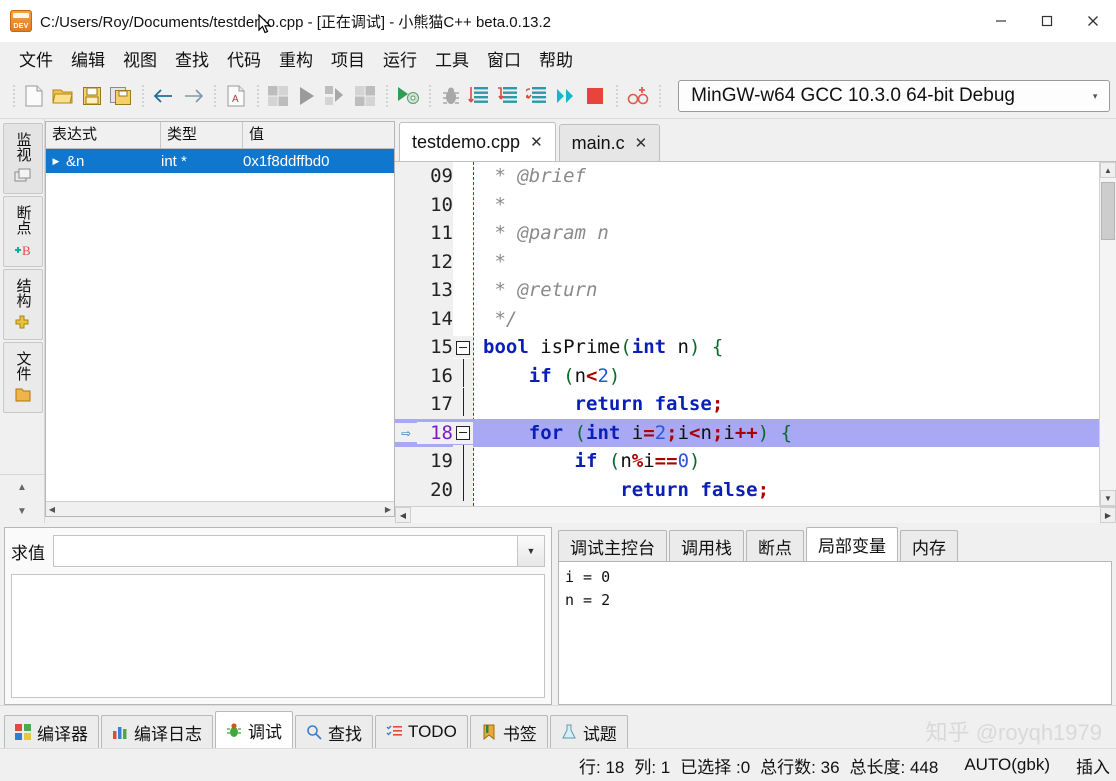 This screenshot has height=781, width=1116. What do you see at coordinates (244, 58) in the screenshot?
I see `menu-code: 代码` at bounding box center [244, 58].